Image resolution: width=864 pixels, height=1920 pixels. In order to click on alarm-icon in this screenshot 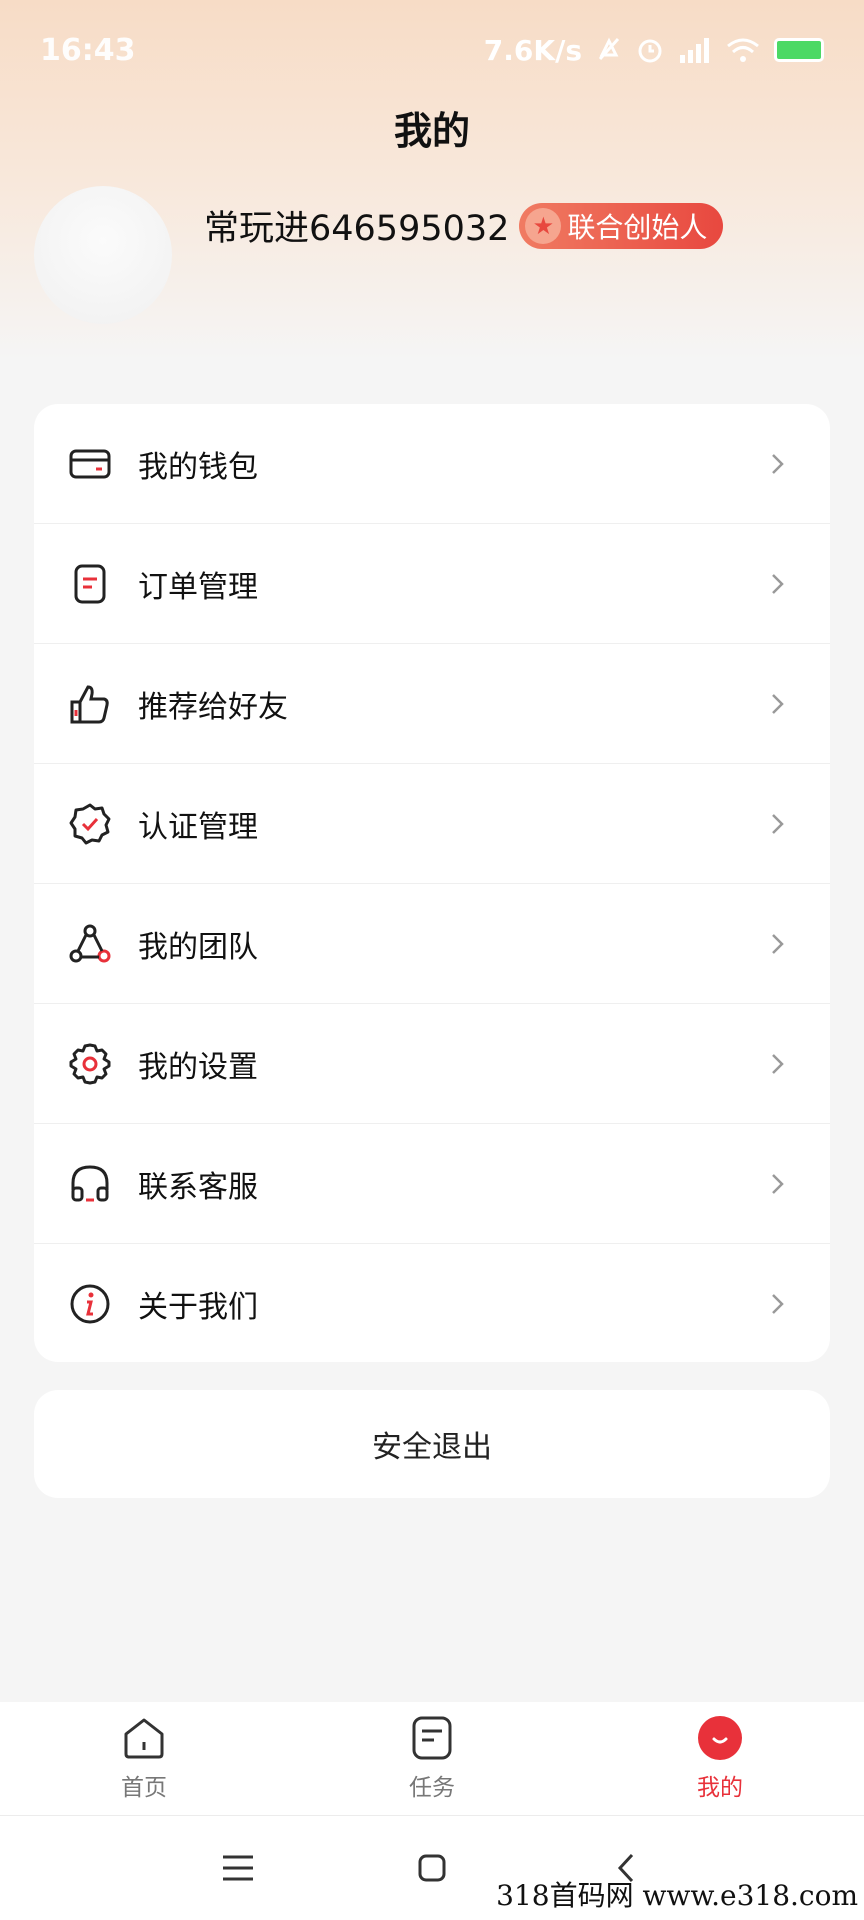, I will do `click(650, 51)`.